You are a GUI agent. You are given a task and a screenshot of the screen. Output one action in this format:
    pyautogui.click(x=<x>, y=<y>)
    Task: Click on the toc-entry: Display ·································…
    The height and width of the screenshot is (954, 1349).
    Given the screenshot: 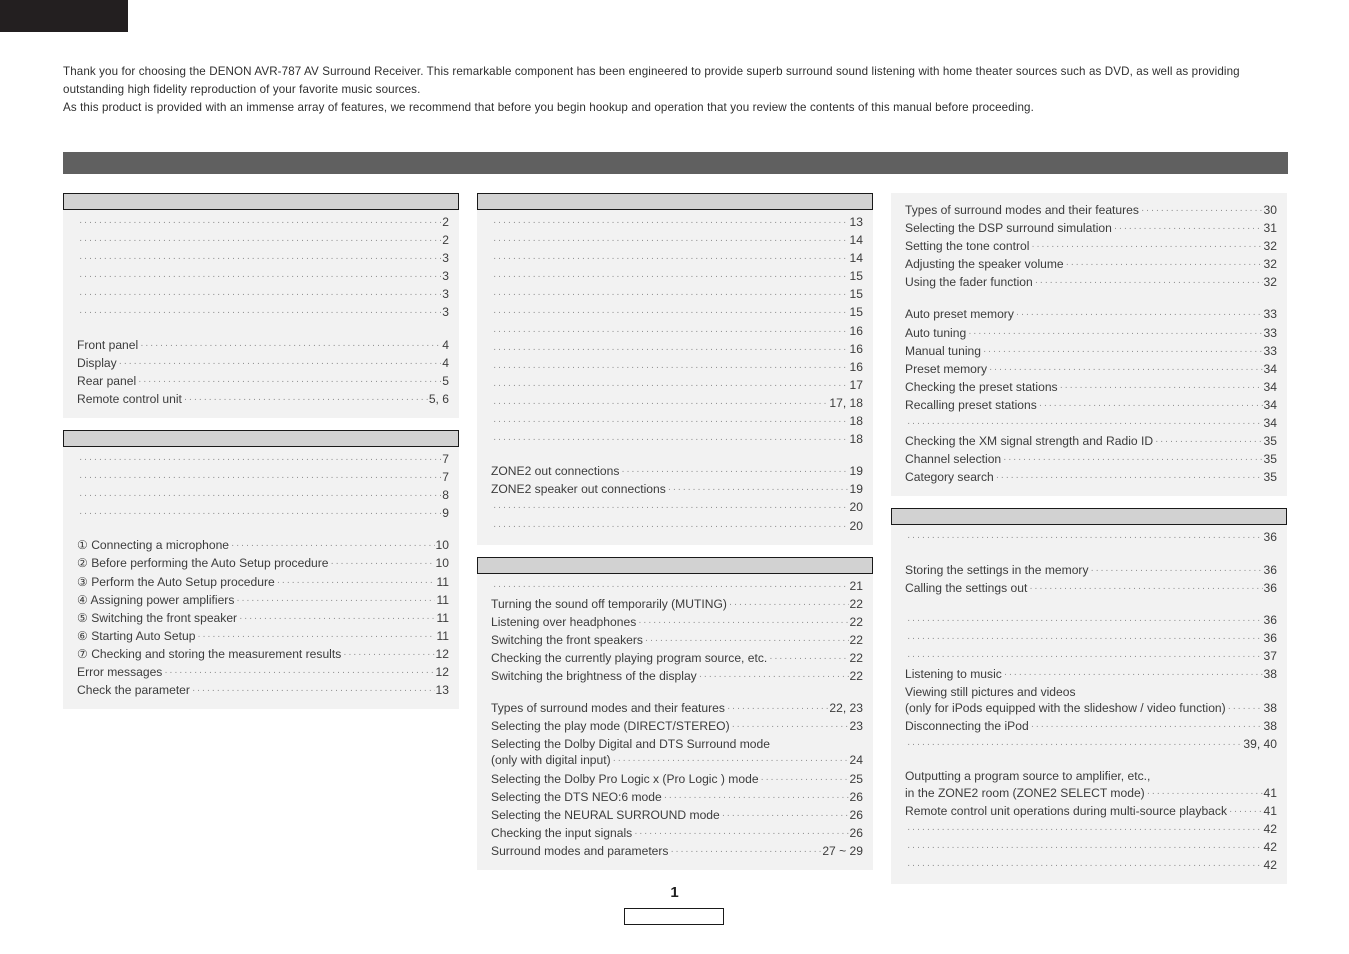 What is the action you would take?
    pyautogui.click(x=263, y=364)
    